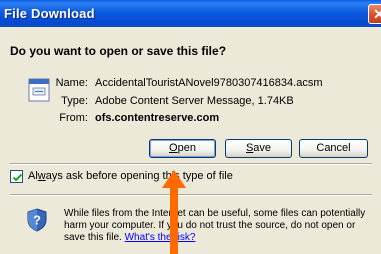  What do you see at coordinates (174, 212) in the screenshot?
I see `up-arrow-annotation` at bounding box center [174, 212].